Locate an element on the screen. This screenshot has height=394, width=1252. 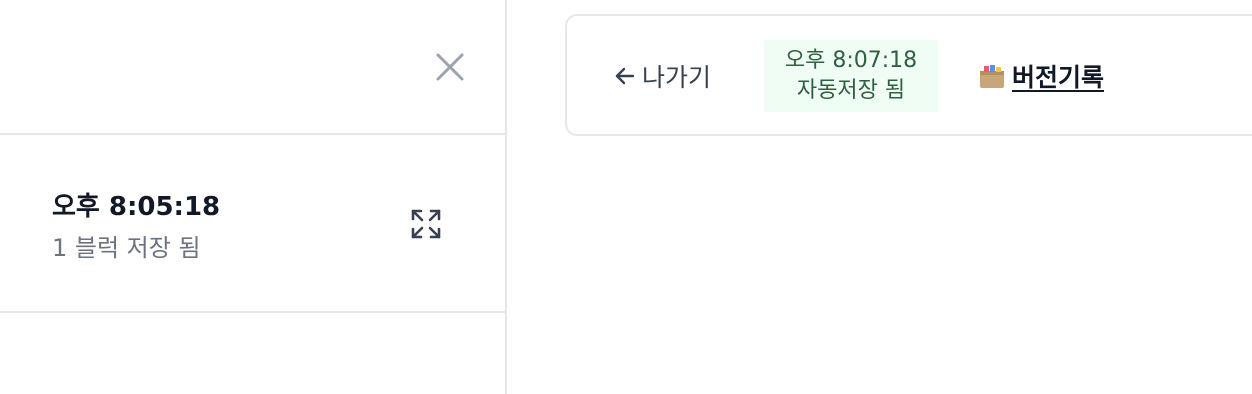
close-icon is located at coordinates (450, 67).